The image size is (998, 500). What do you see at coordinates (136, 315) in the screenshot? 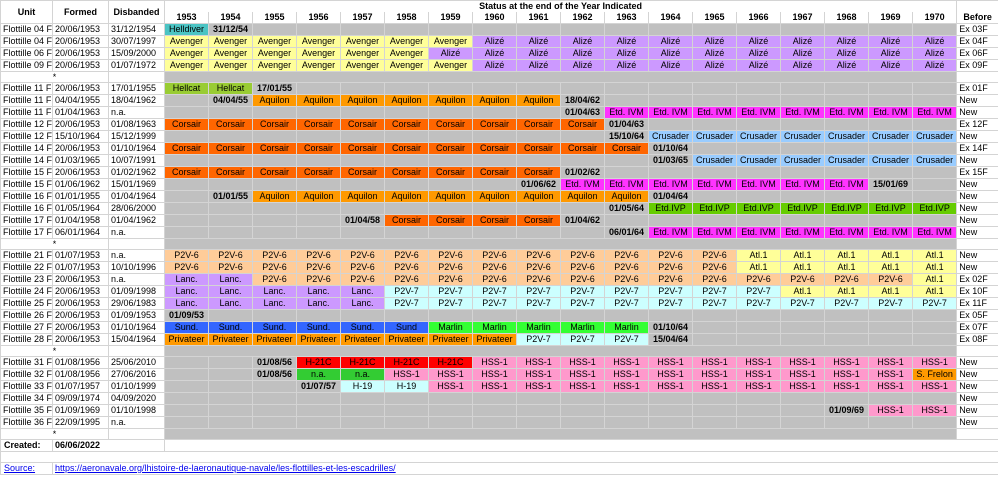
I see `disbanded-cell: 01/09/1953` at bounding box center [136, 315].